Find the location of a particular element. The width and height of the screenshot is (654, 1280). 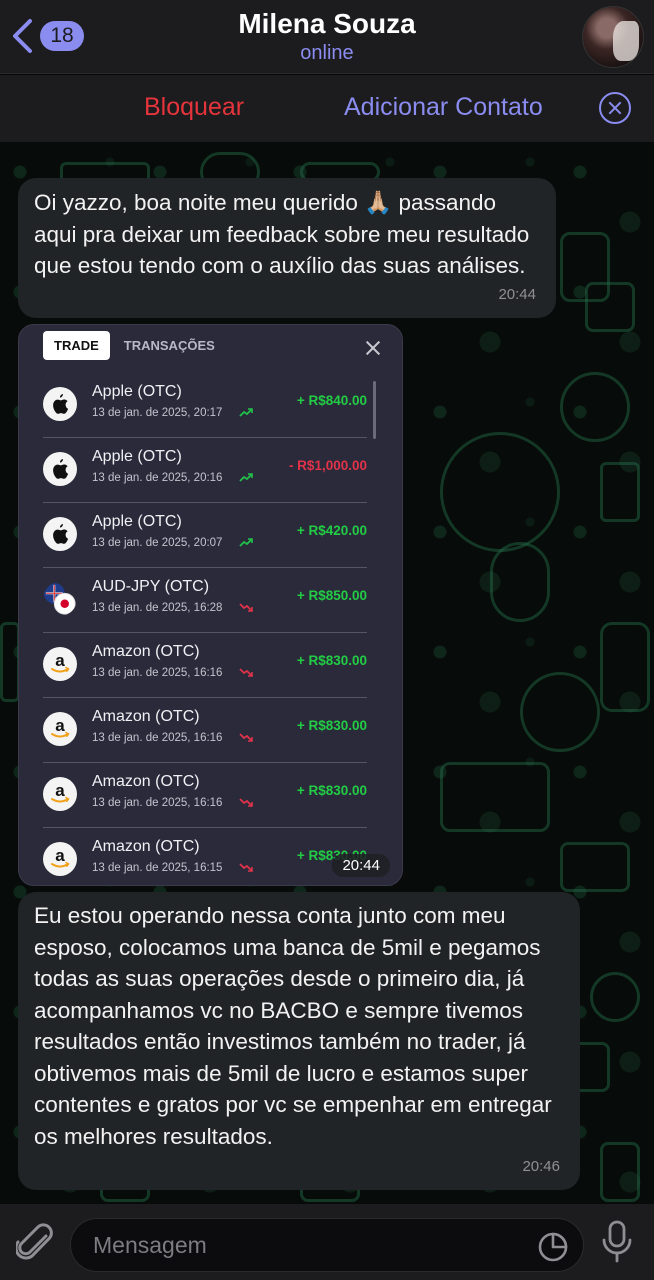

message-time: 20:46 is located at coordinates (541, 1166).